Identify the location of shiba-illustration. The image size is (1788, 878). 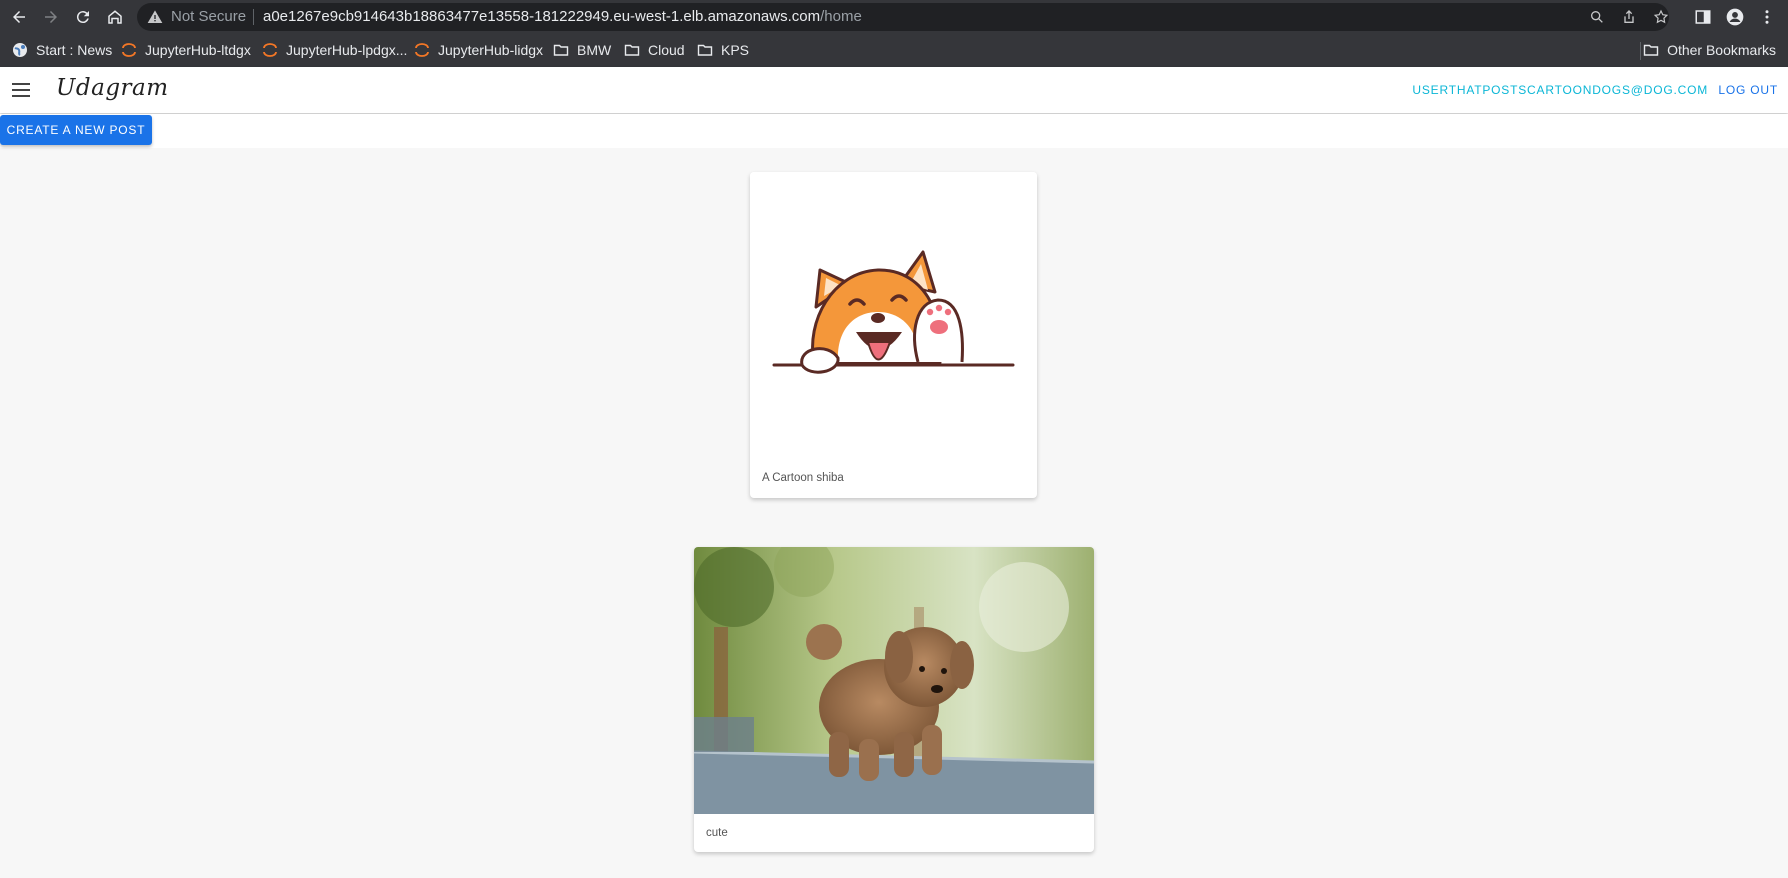
(893, 312).